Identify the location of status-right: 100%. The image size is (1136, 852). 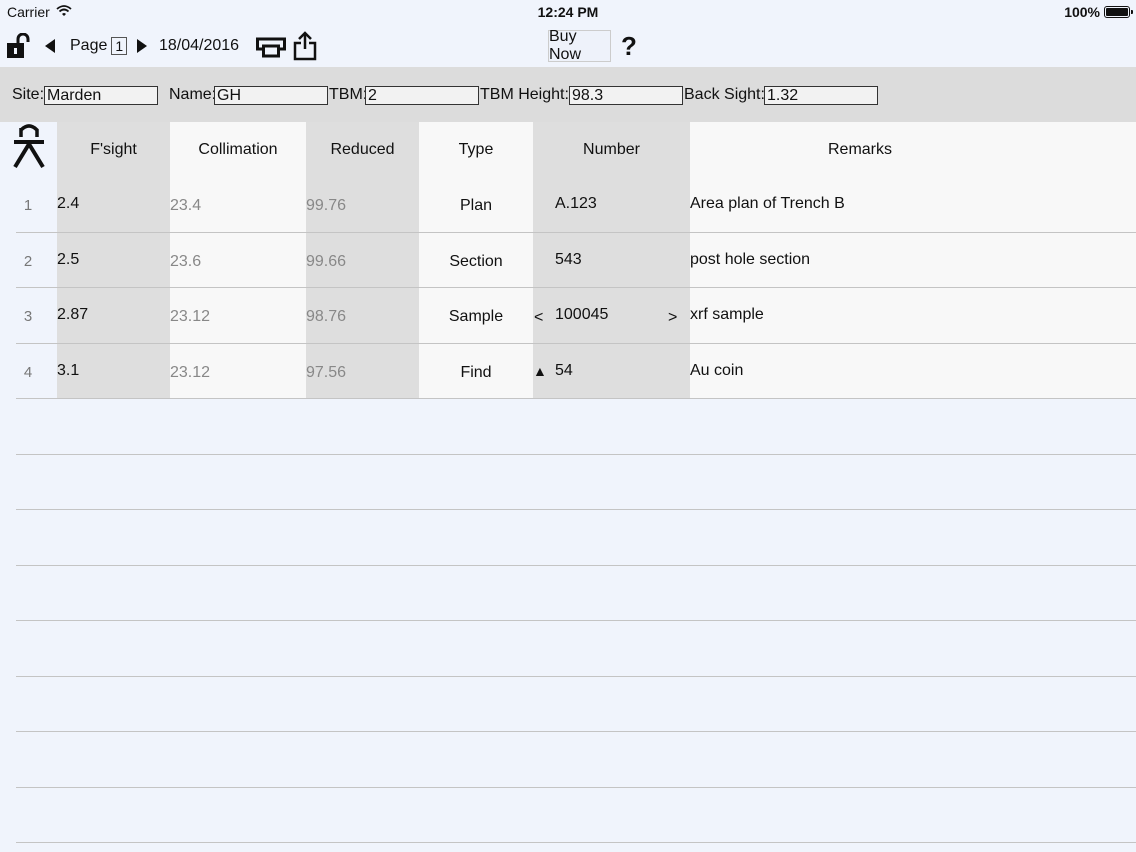
(1098, 12).